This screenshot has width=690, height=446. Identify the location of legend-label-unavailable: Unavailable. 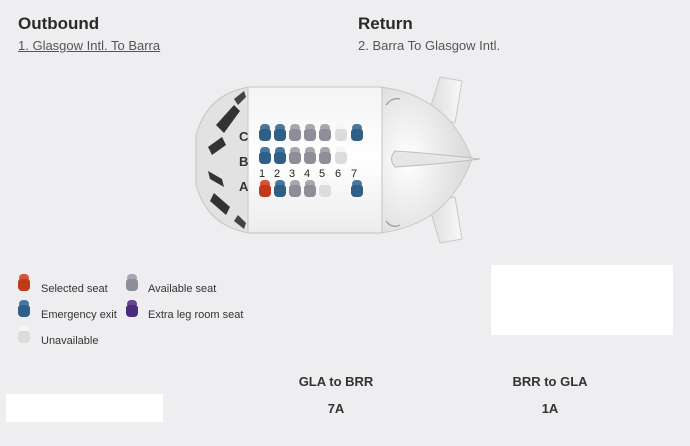
(70, 341).